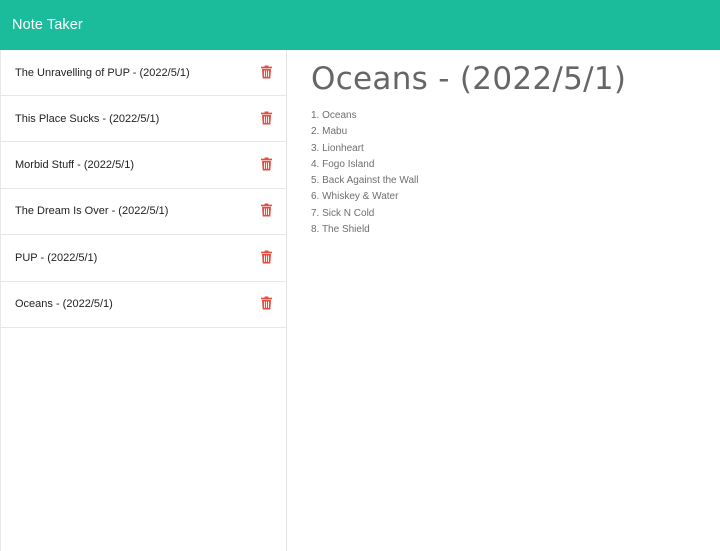 This screenshot has width=720, height=551. What do you see at coordinates (515, 79) in the screenshot?
I see `note-title: Oceans - (2022/5/1)` at bounding box center [515, 79].